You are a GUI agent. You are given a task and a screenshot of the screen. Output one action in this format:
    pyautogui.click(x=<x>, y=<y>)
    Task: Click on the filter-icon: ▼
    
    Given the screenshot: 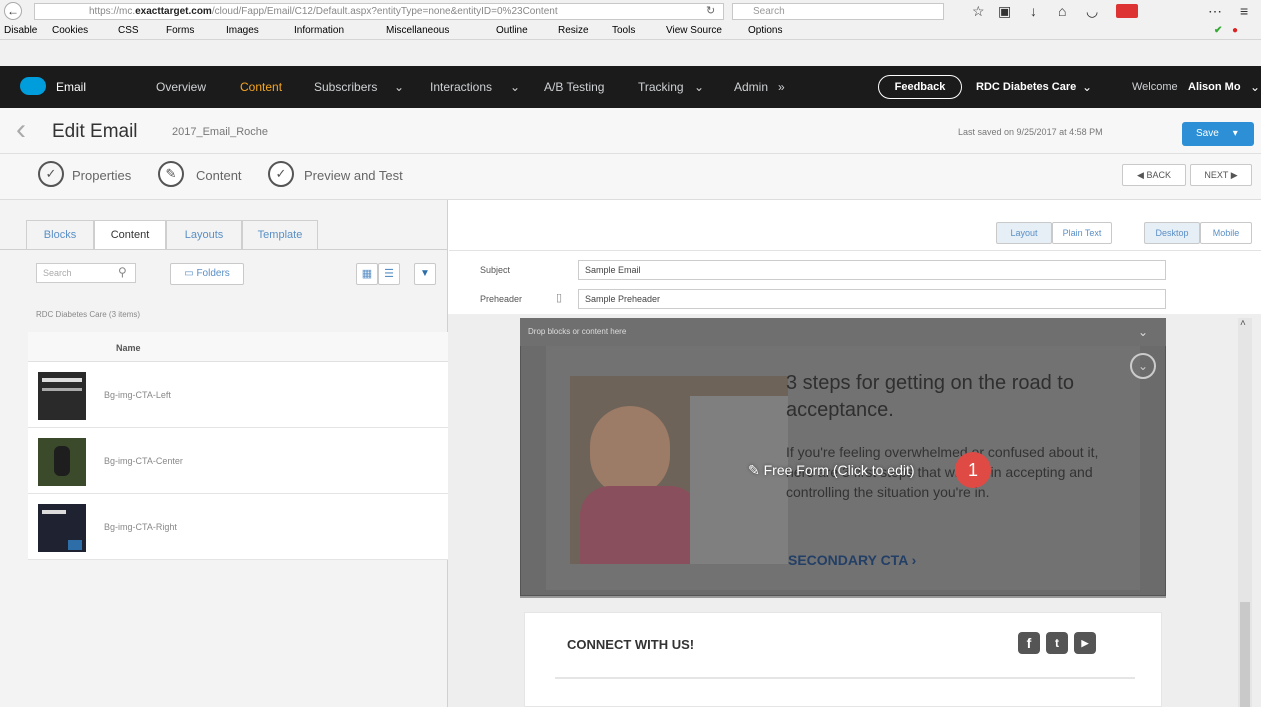 What is the action you would take?
    pyautogui.click(x=425, y=274)
    